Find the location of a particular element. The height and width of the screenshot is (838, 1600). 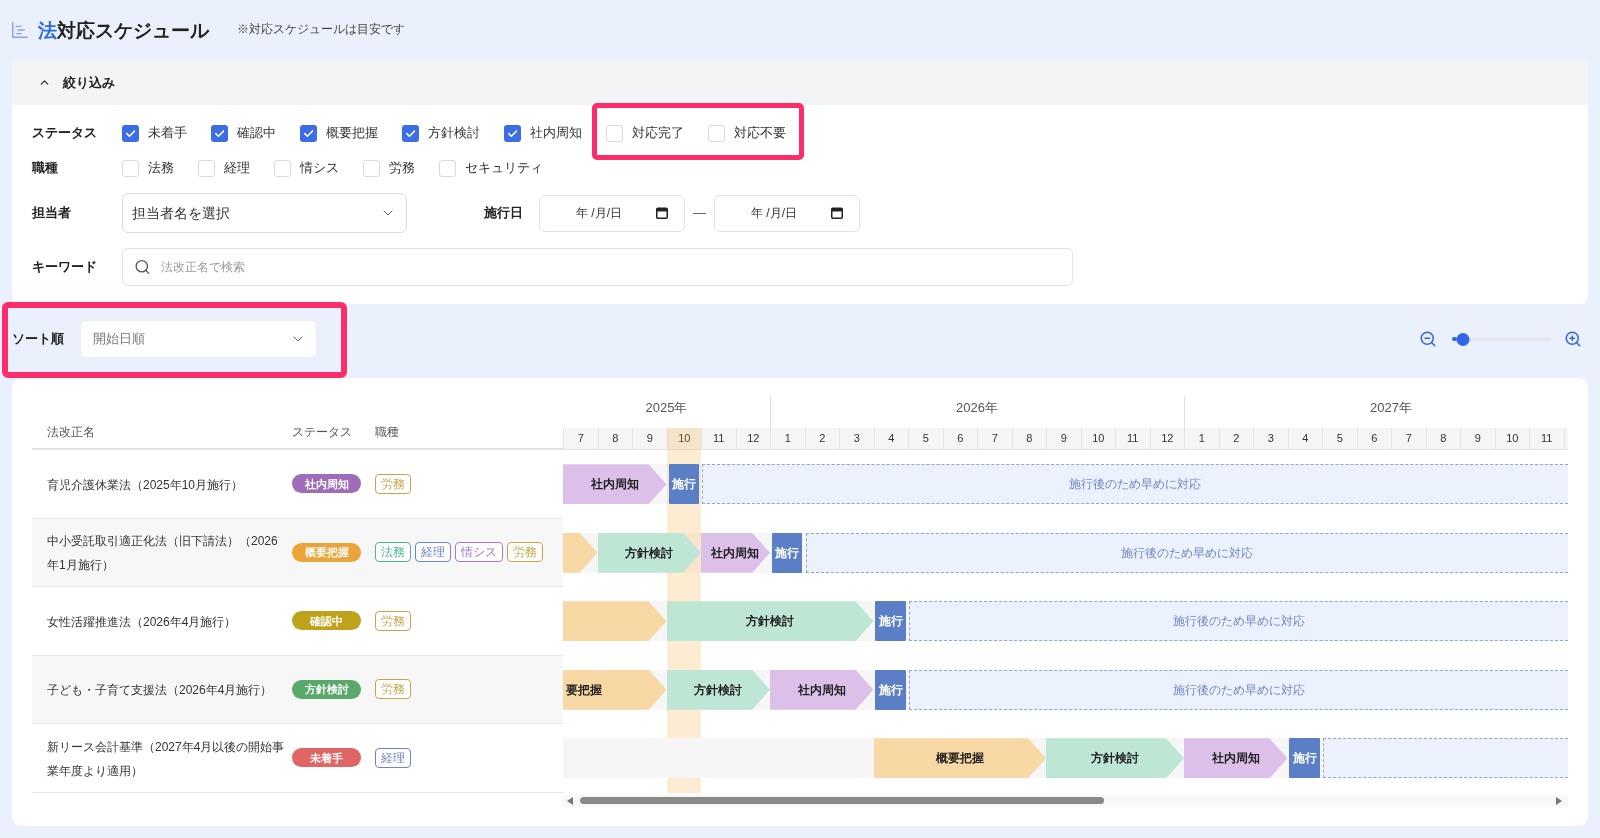

checkbox-label: 経理 is located at coordinates (237, 168).